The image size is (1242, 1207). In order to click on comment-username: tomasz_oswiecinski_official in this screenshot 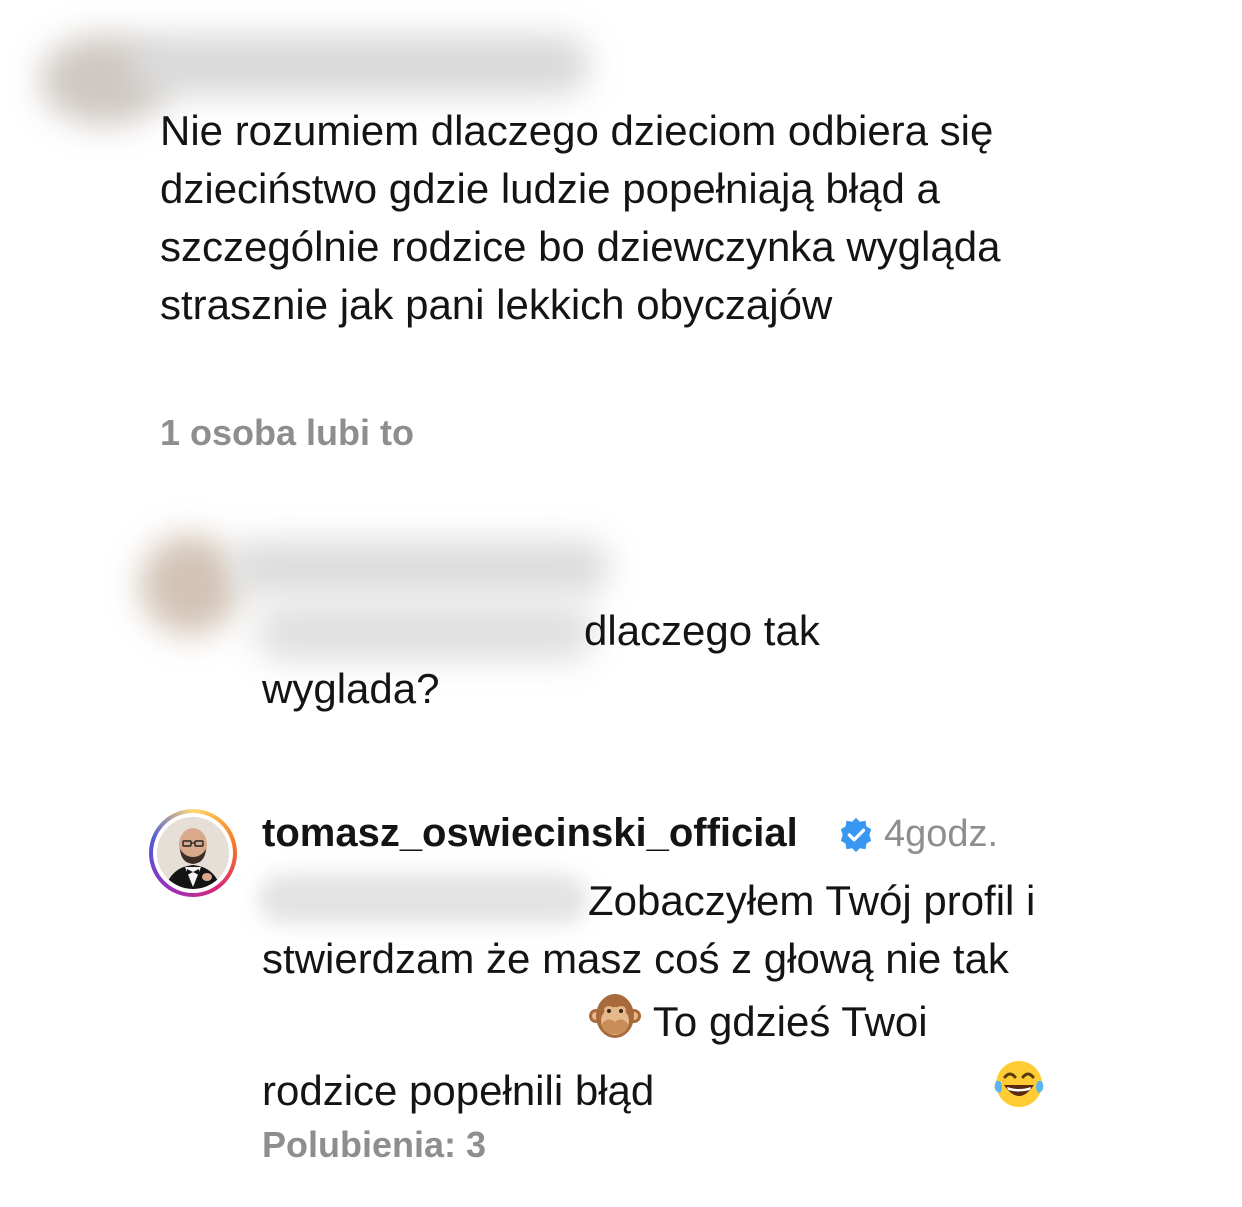, I will do `click(530, 833)`.